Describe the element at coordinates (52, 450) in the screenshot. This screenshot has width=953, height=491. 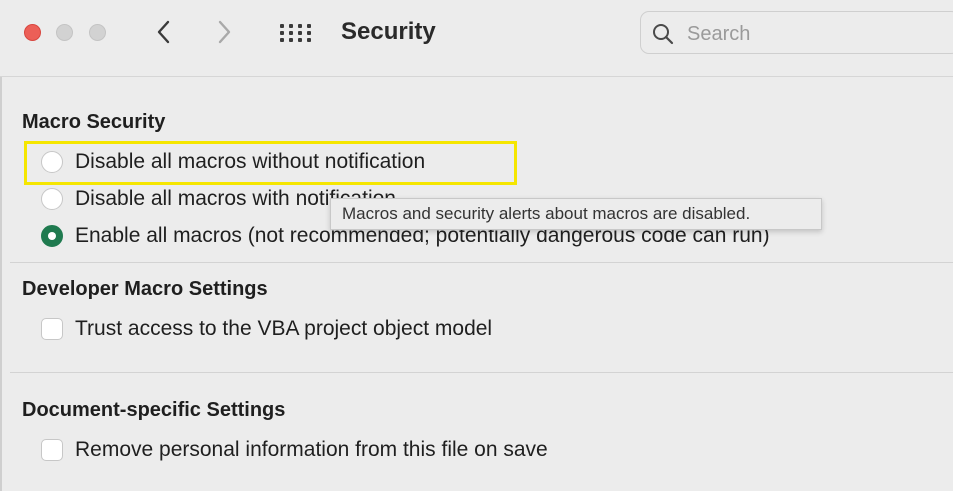
I see `remove-personal-info-checkbox` at that location.